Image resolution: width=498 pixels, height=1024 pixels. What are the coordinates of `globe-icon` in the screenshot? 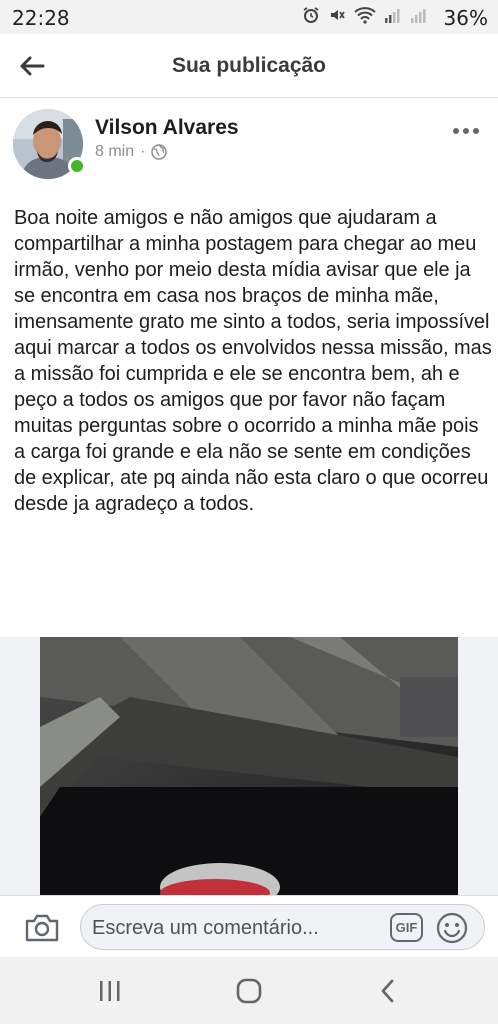 It's located at (159, 152).